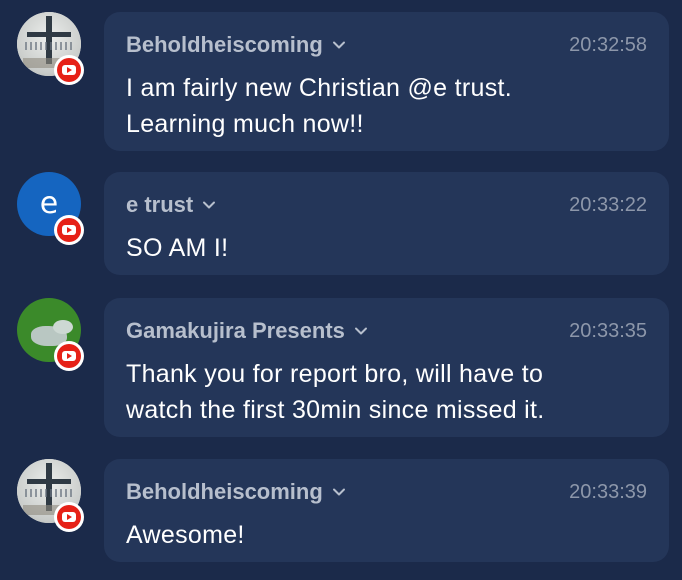 This screenshot has height=580, width=682. I want to click on message-line: I am fairly new Christian @e trust., so click(319, 88).